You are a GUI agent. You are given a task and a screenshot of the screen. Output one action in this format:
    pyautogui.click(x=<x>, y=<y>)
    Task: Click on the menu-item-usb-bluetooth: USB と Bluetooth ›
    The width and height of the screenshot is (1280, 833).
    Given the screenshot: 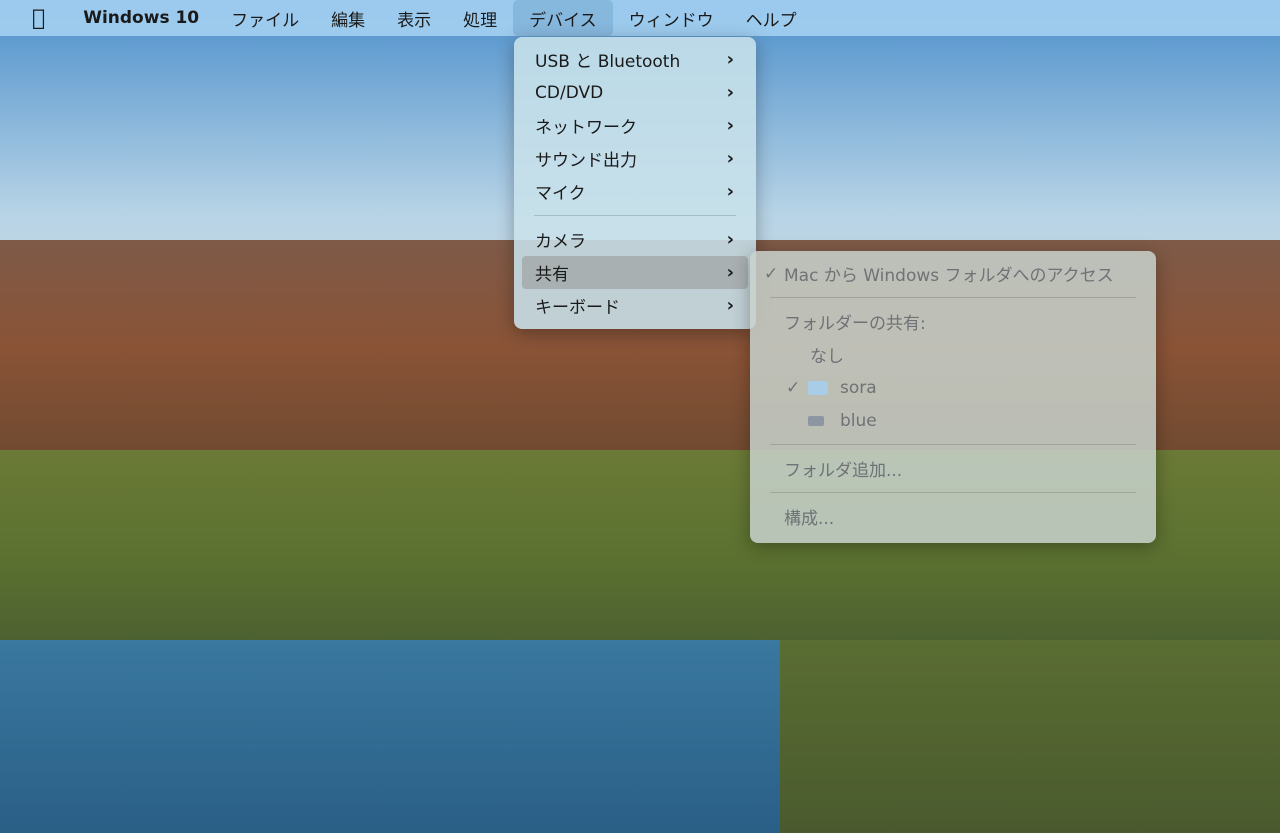 What is the action you would take?
    pyautogui.click(x=635, y=59)
    